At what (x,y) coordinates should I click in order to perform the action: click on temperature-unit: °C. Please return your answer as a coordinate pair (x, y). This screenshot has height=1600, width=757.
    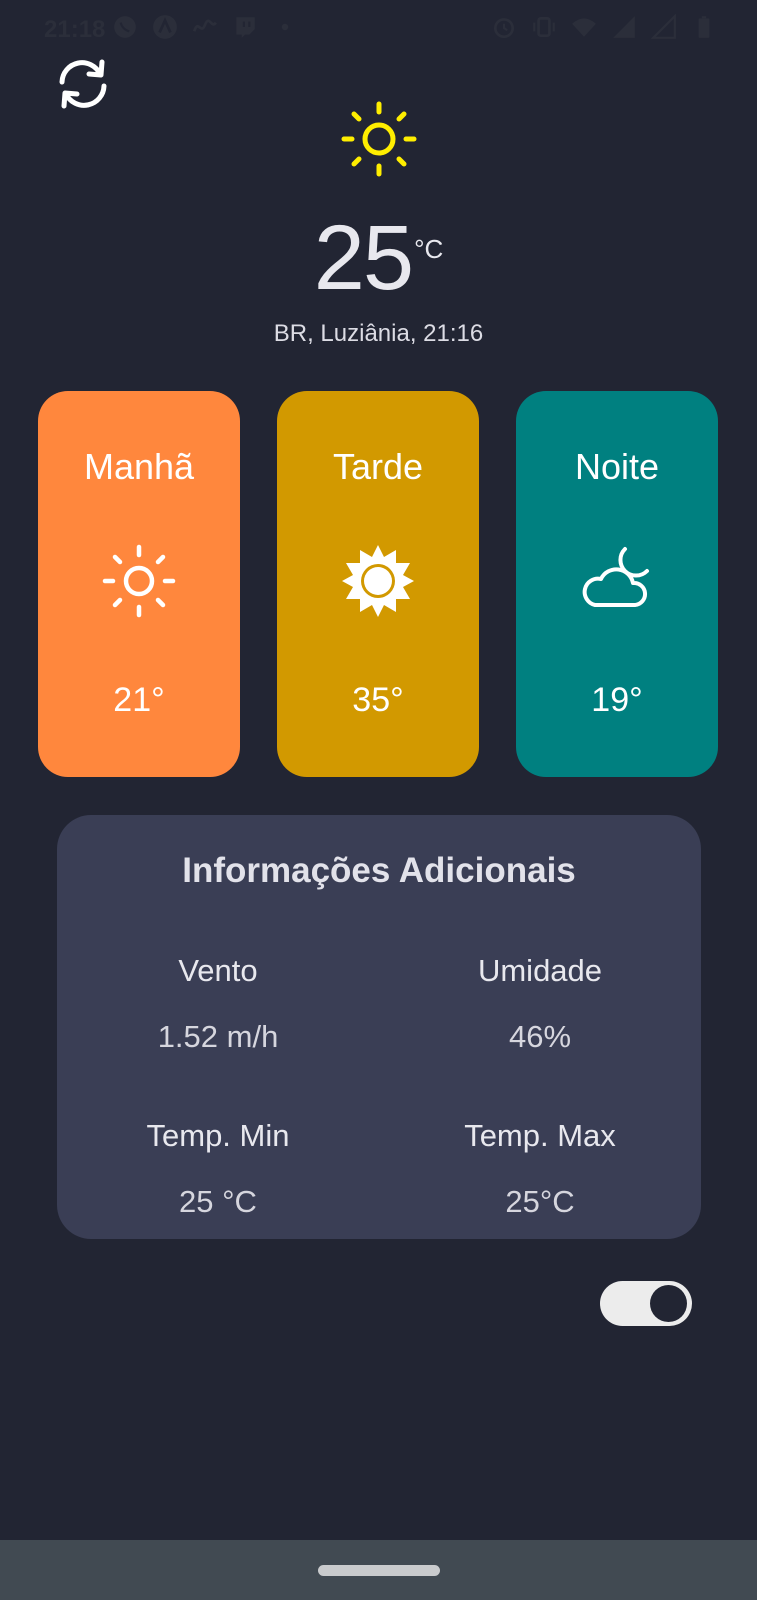
    Looking at the image, I should click on (429, 249).